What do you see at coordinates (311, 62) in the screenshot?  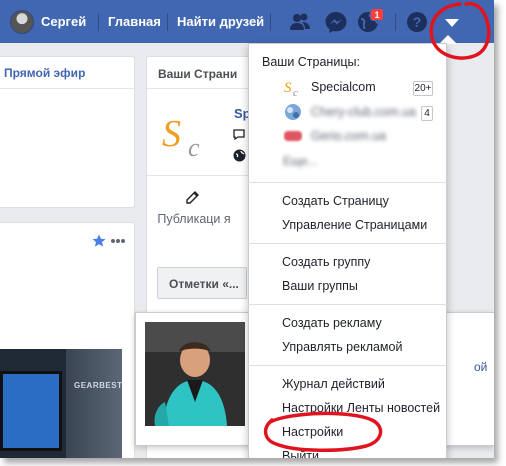 I see `your-pages-section-title: Ваши Страницы:` at bounding box center [311, 62].